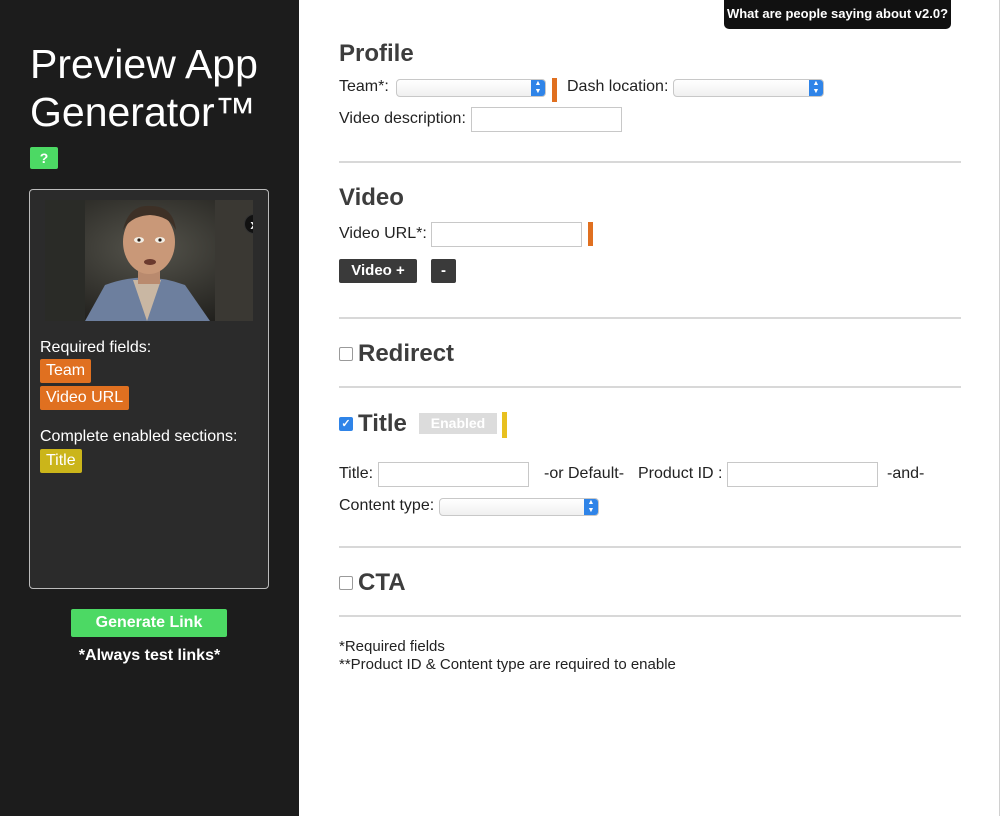 The image size is (1000, 816). Describe the element at coordinates (356, 473) in the screenshot. I see `title-label: Title:` at that location.